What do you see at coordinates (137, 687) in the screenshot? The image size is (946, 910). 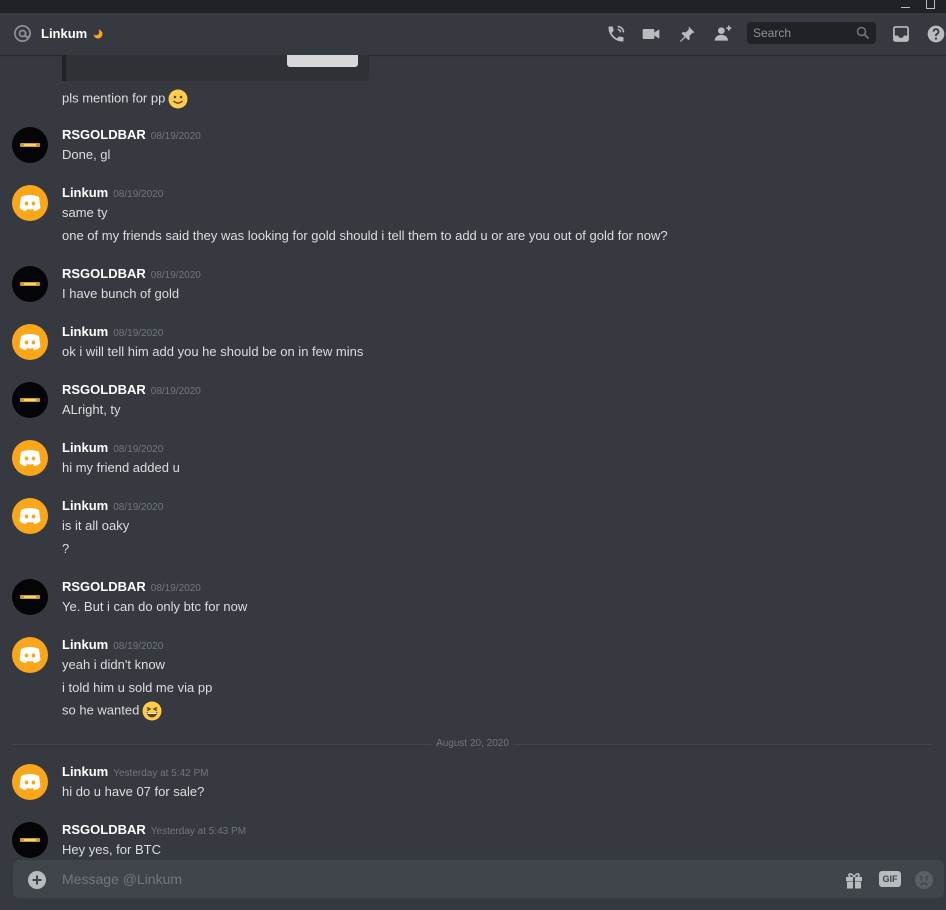 I see `message-text: i told him u sold me via pp` at bounding box center [137, 687].